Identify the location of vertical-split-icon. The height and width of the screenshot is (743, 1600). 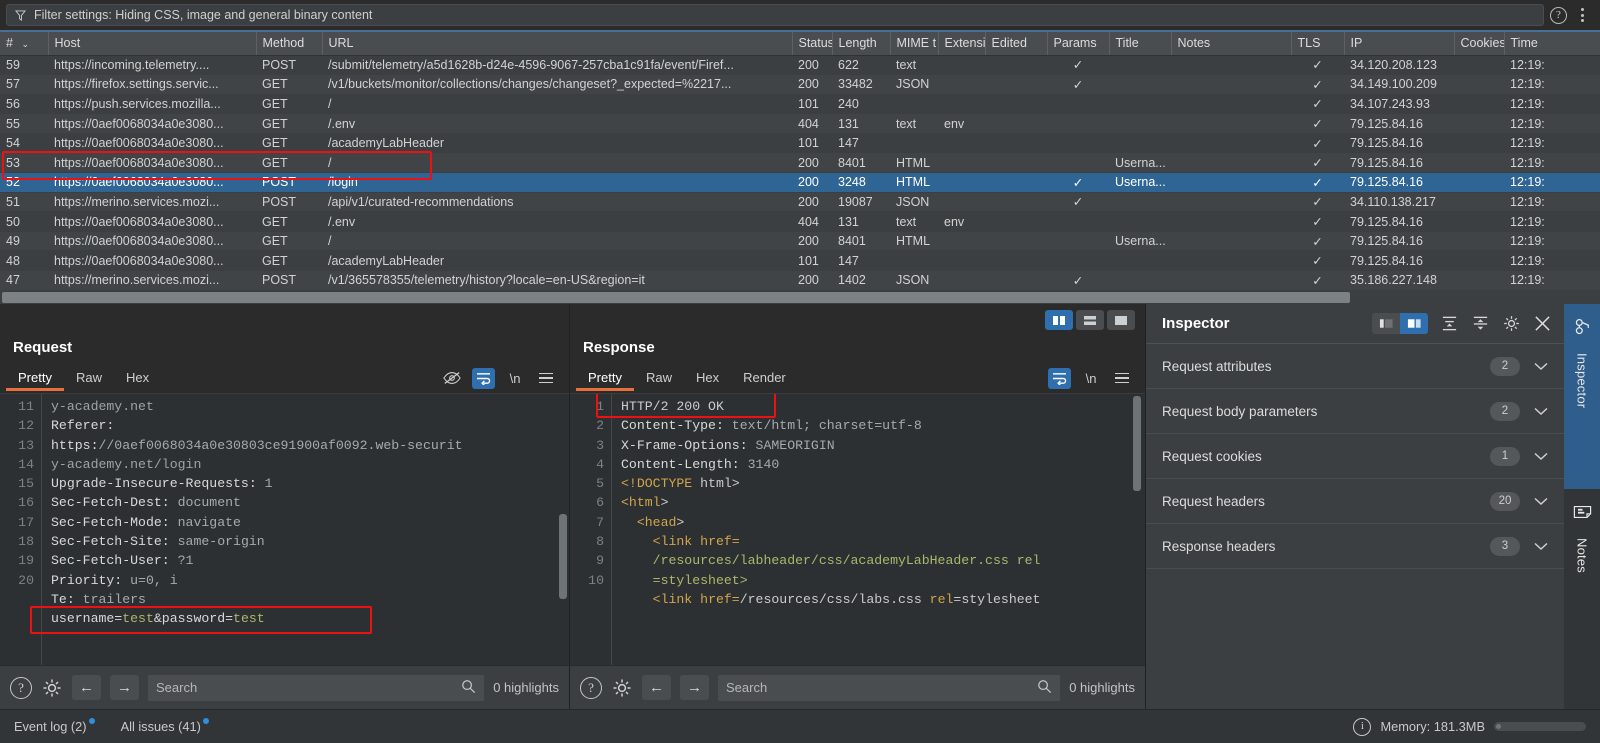
(1059, 320).